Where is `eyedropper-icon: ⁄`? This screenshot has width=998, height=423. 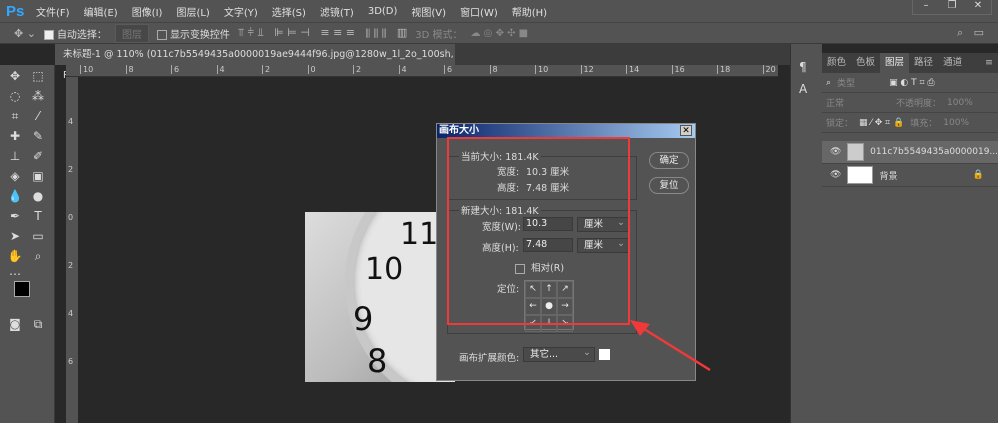
eyedropper-icon: ⁄ is located at coordinates (38, 116).